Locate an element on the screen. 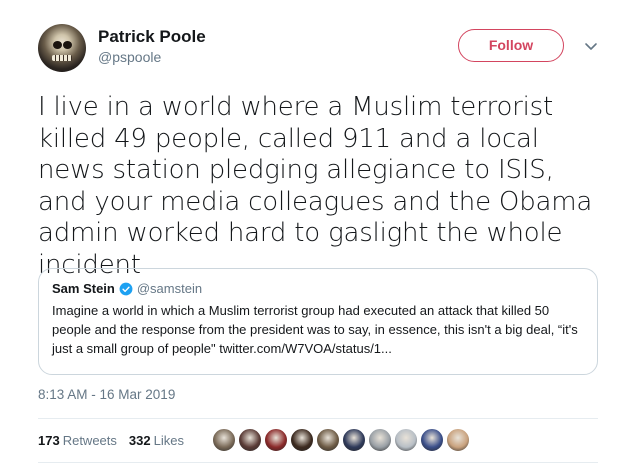 The height and width of the screenshot is (468, 634). avatar-mouth is located at coordinates (62, 58).